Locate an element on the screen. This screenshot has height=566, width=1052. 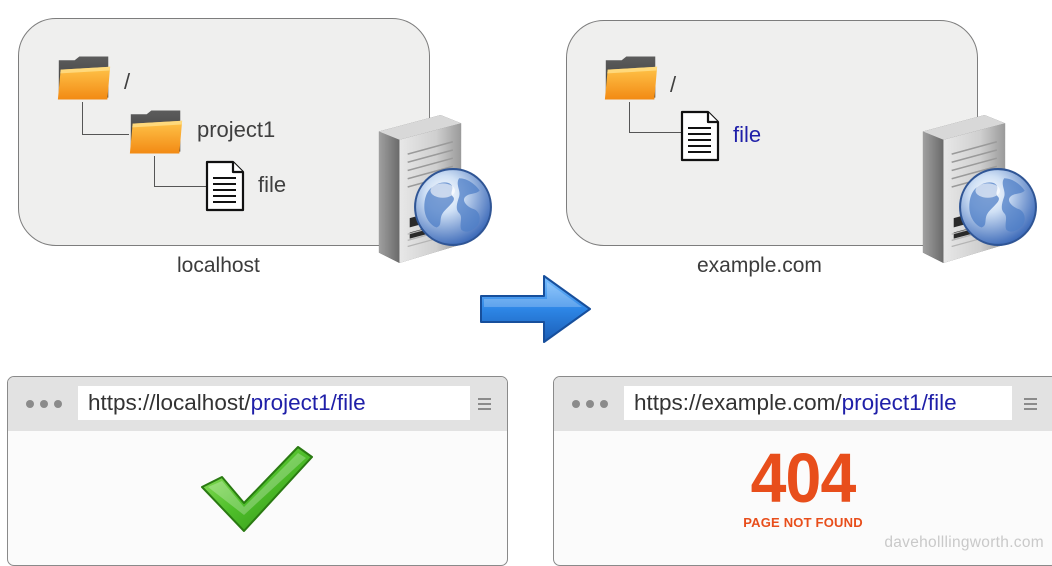
address-bar: https://example.com/project1/file is located at coordinates (818, 403).